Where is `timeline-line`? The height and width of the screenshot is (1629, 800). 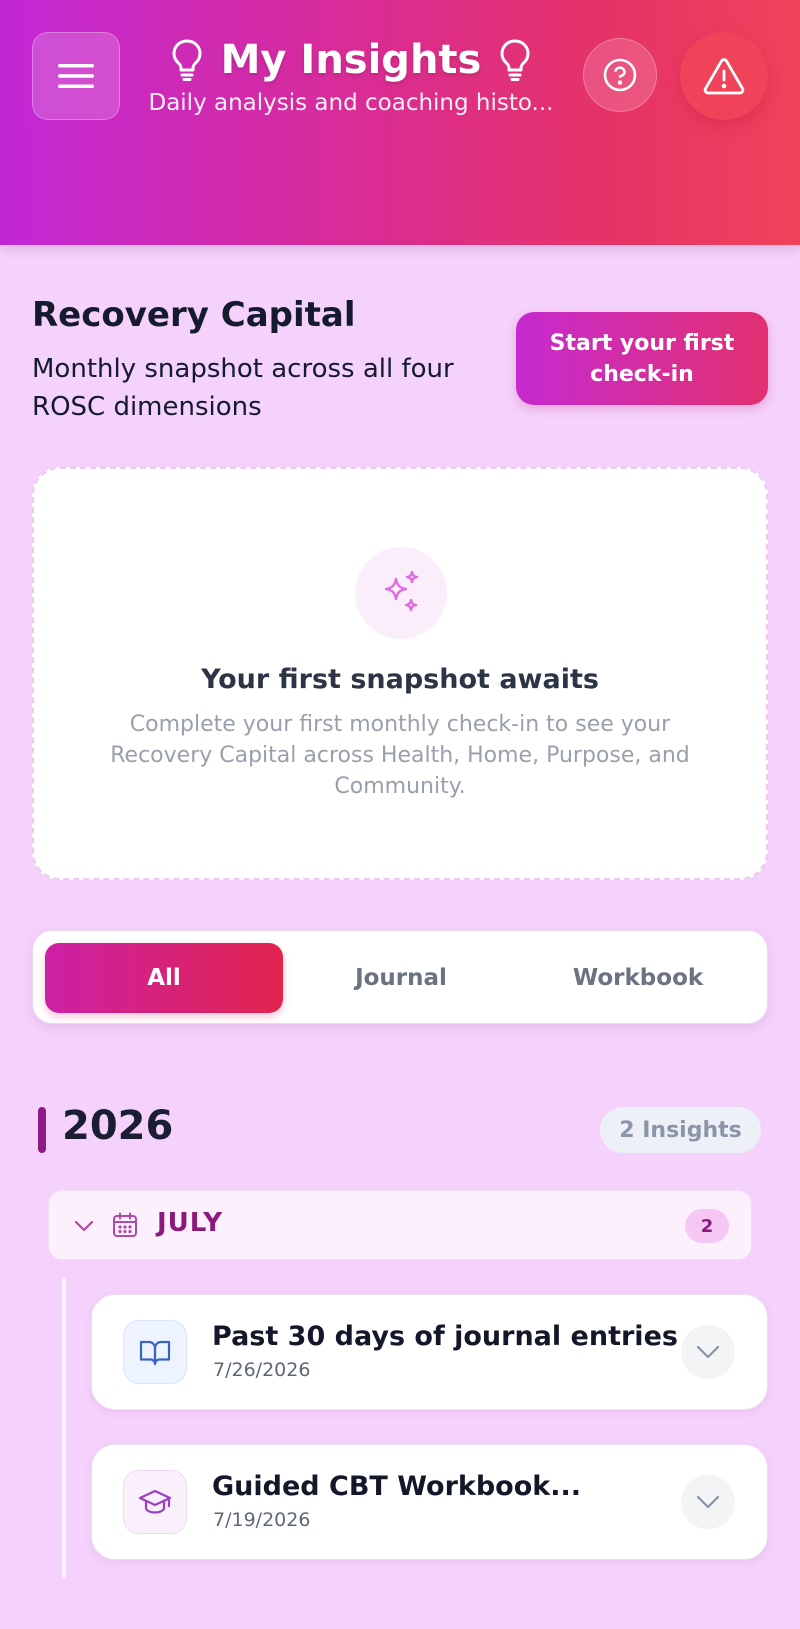 timeline-line is located at coordinates (64, 1428).